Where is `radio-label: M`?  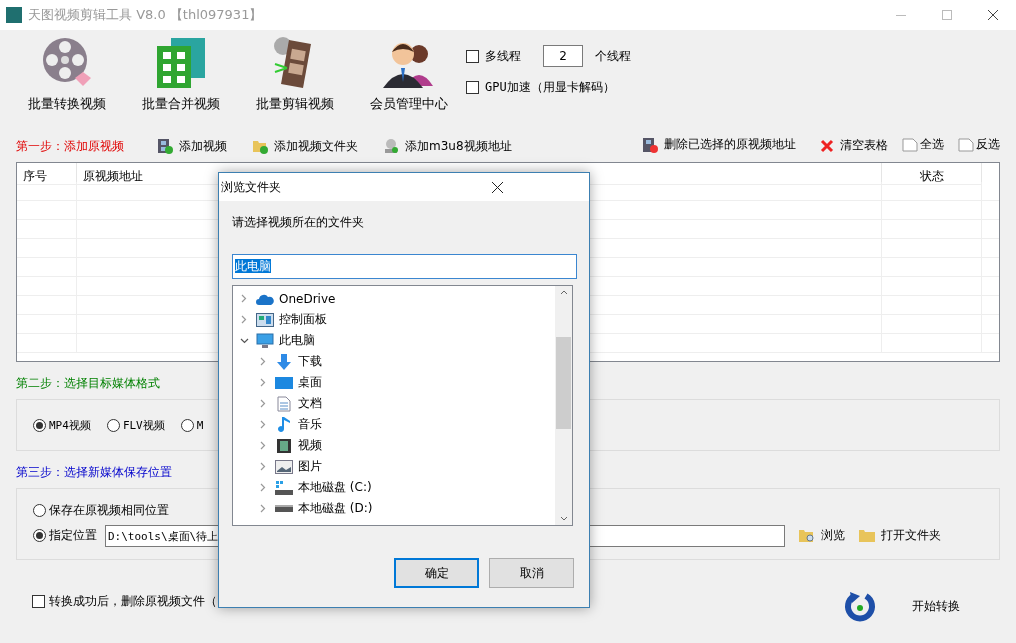 radio-label: M is located at coordinates (200, 425).